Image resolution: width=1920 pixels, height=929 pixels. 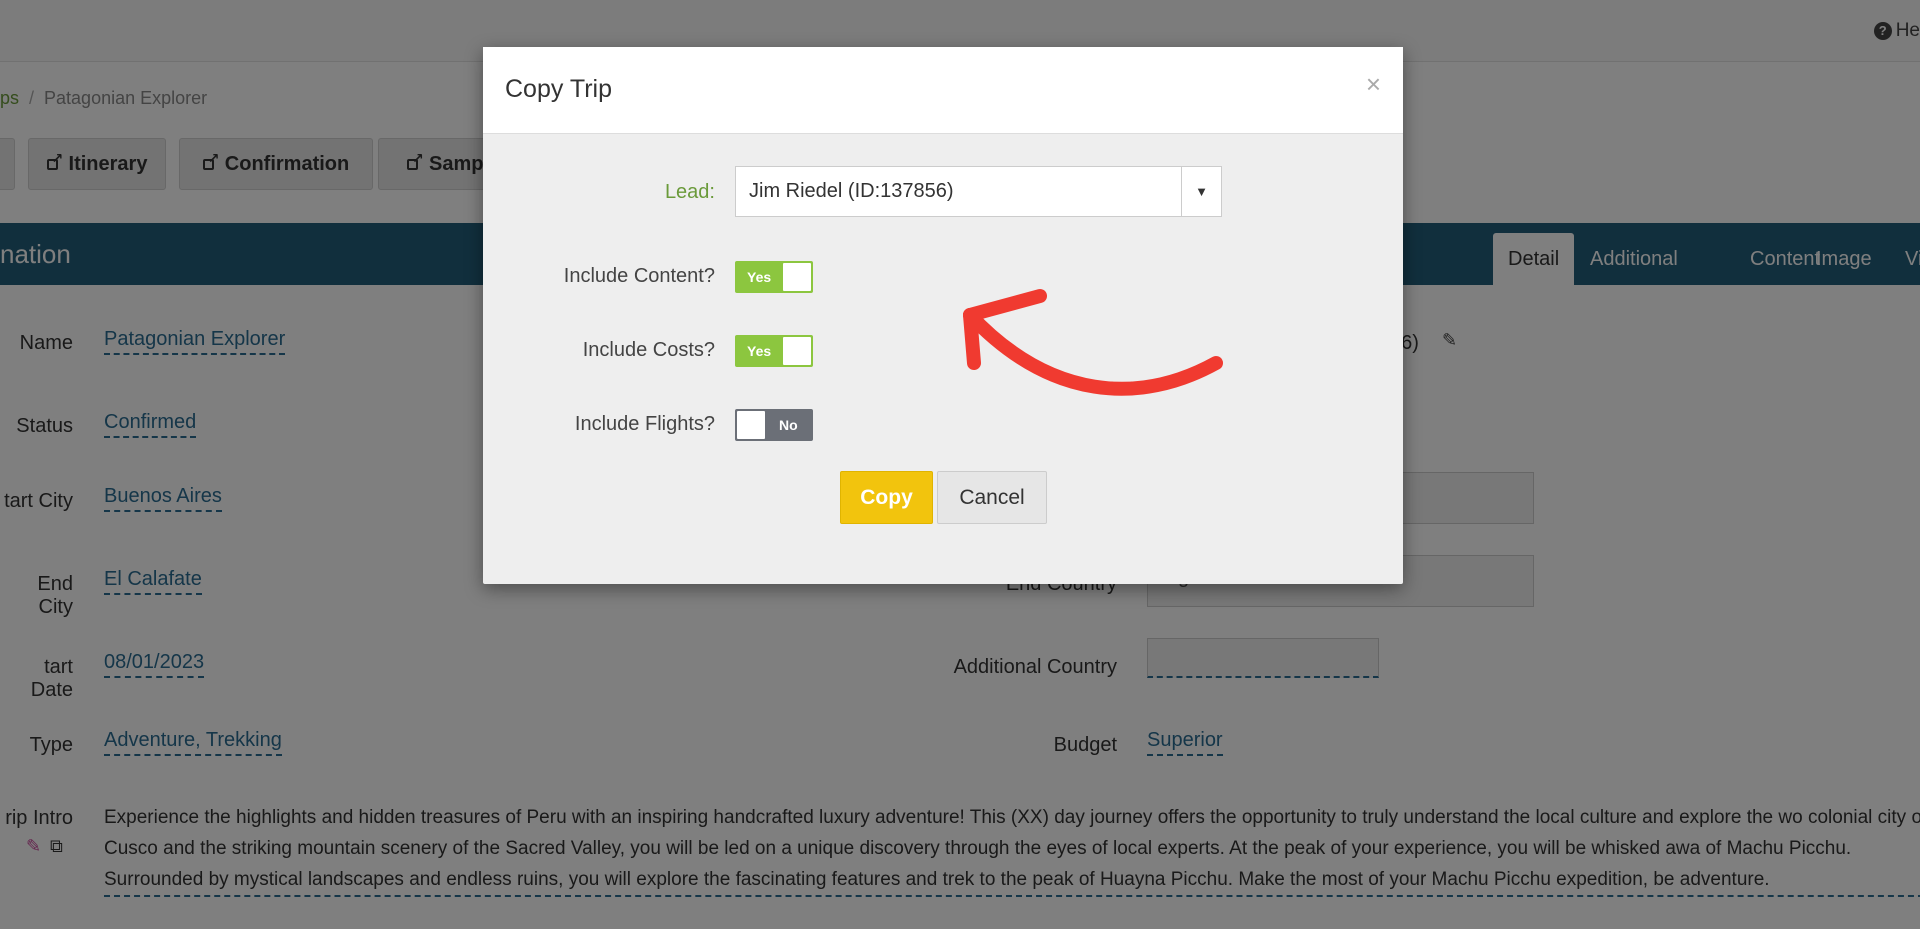 I want to click on lead-select: Jim Riedel (ID:137856) ▼, so click(x=978, y=191).